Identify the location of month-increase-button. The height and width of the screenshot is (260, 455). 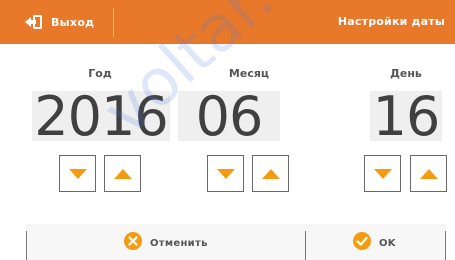
(270, 173).